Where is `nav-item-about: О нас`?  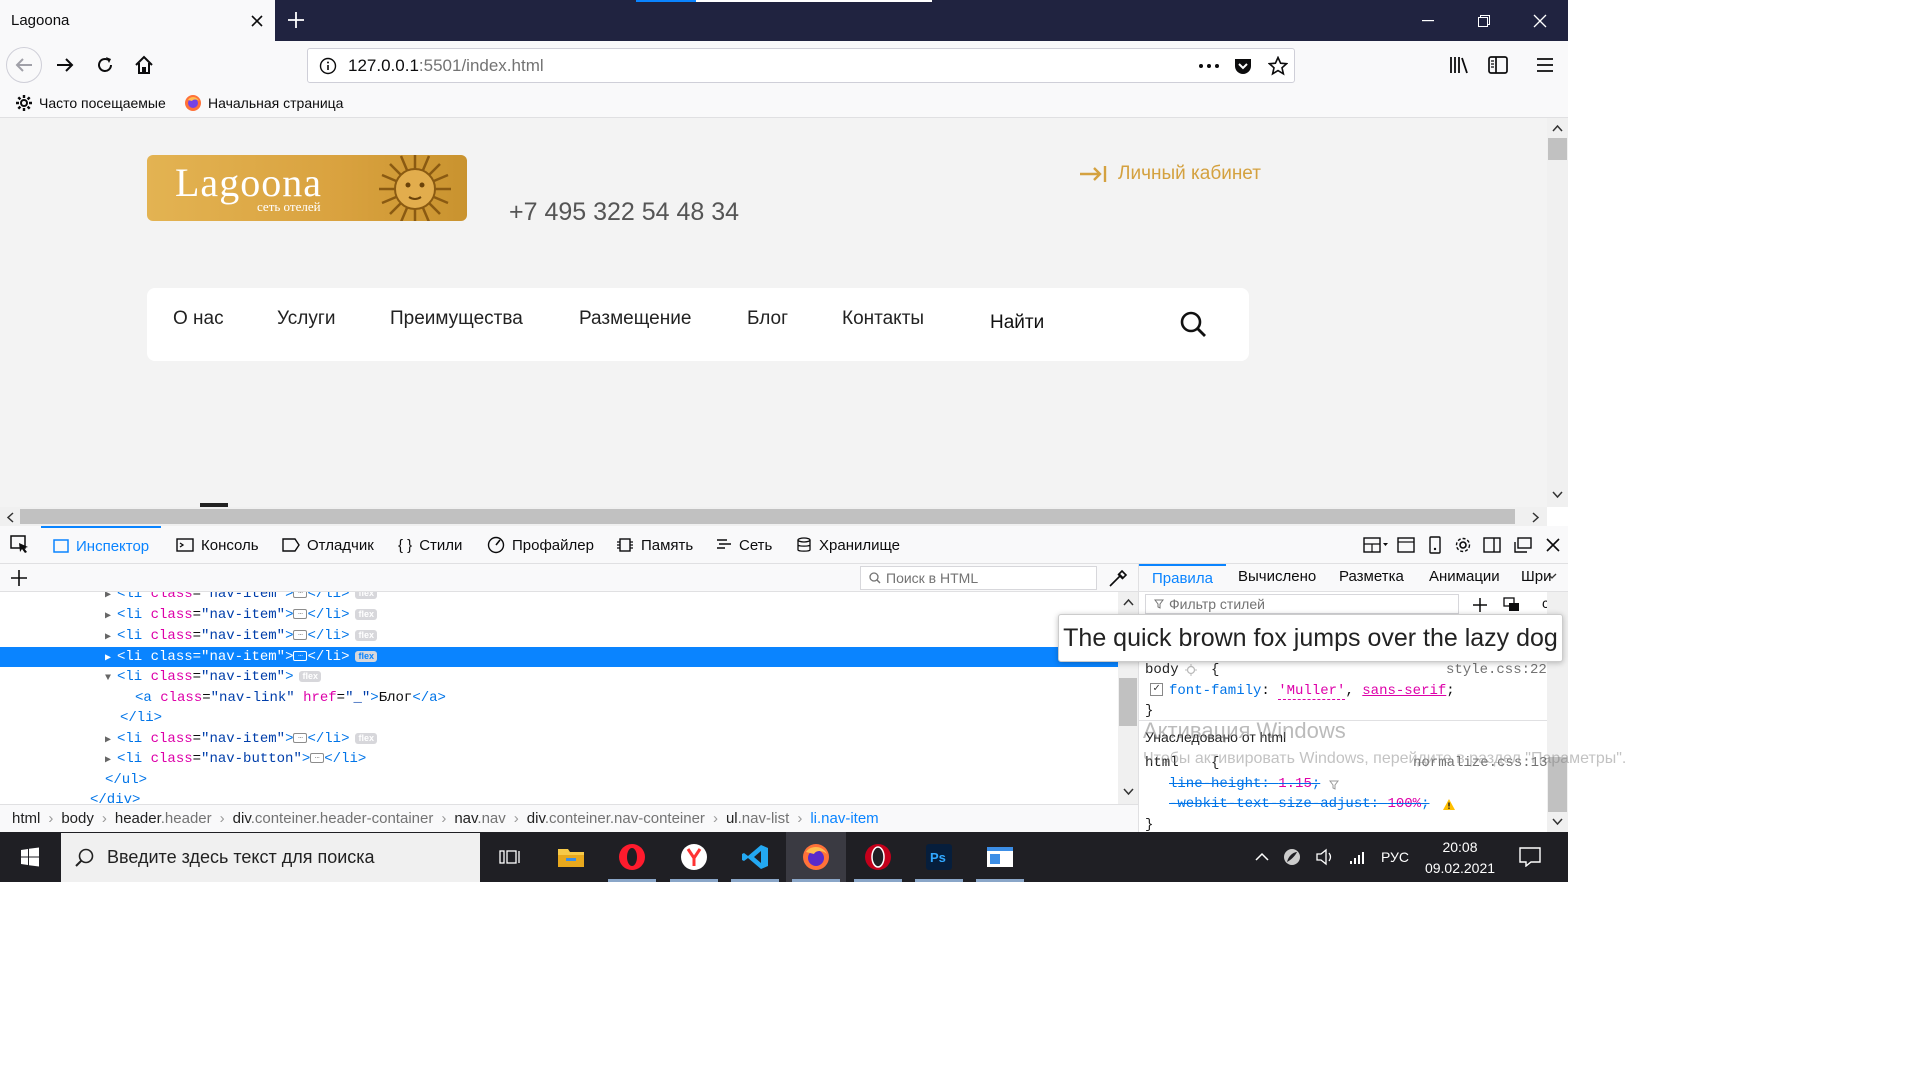
nav-item-about: О нас is located at coordinates (198, 319).